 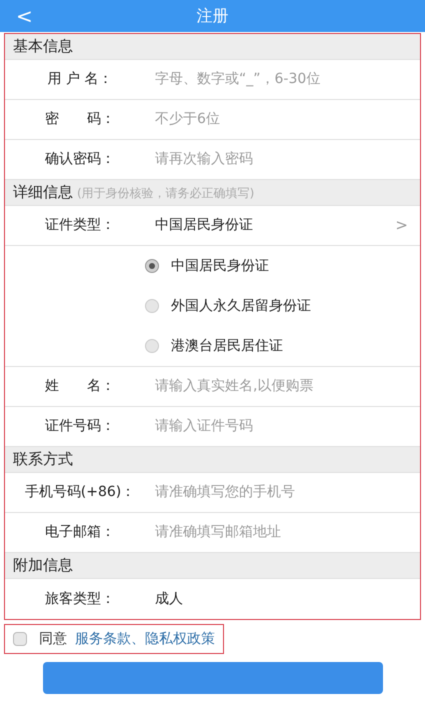 I want to click on field-label: 密 码：, so click(x=80, y=119).